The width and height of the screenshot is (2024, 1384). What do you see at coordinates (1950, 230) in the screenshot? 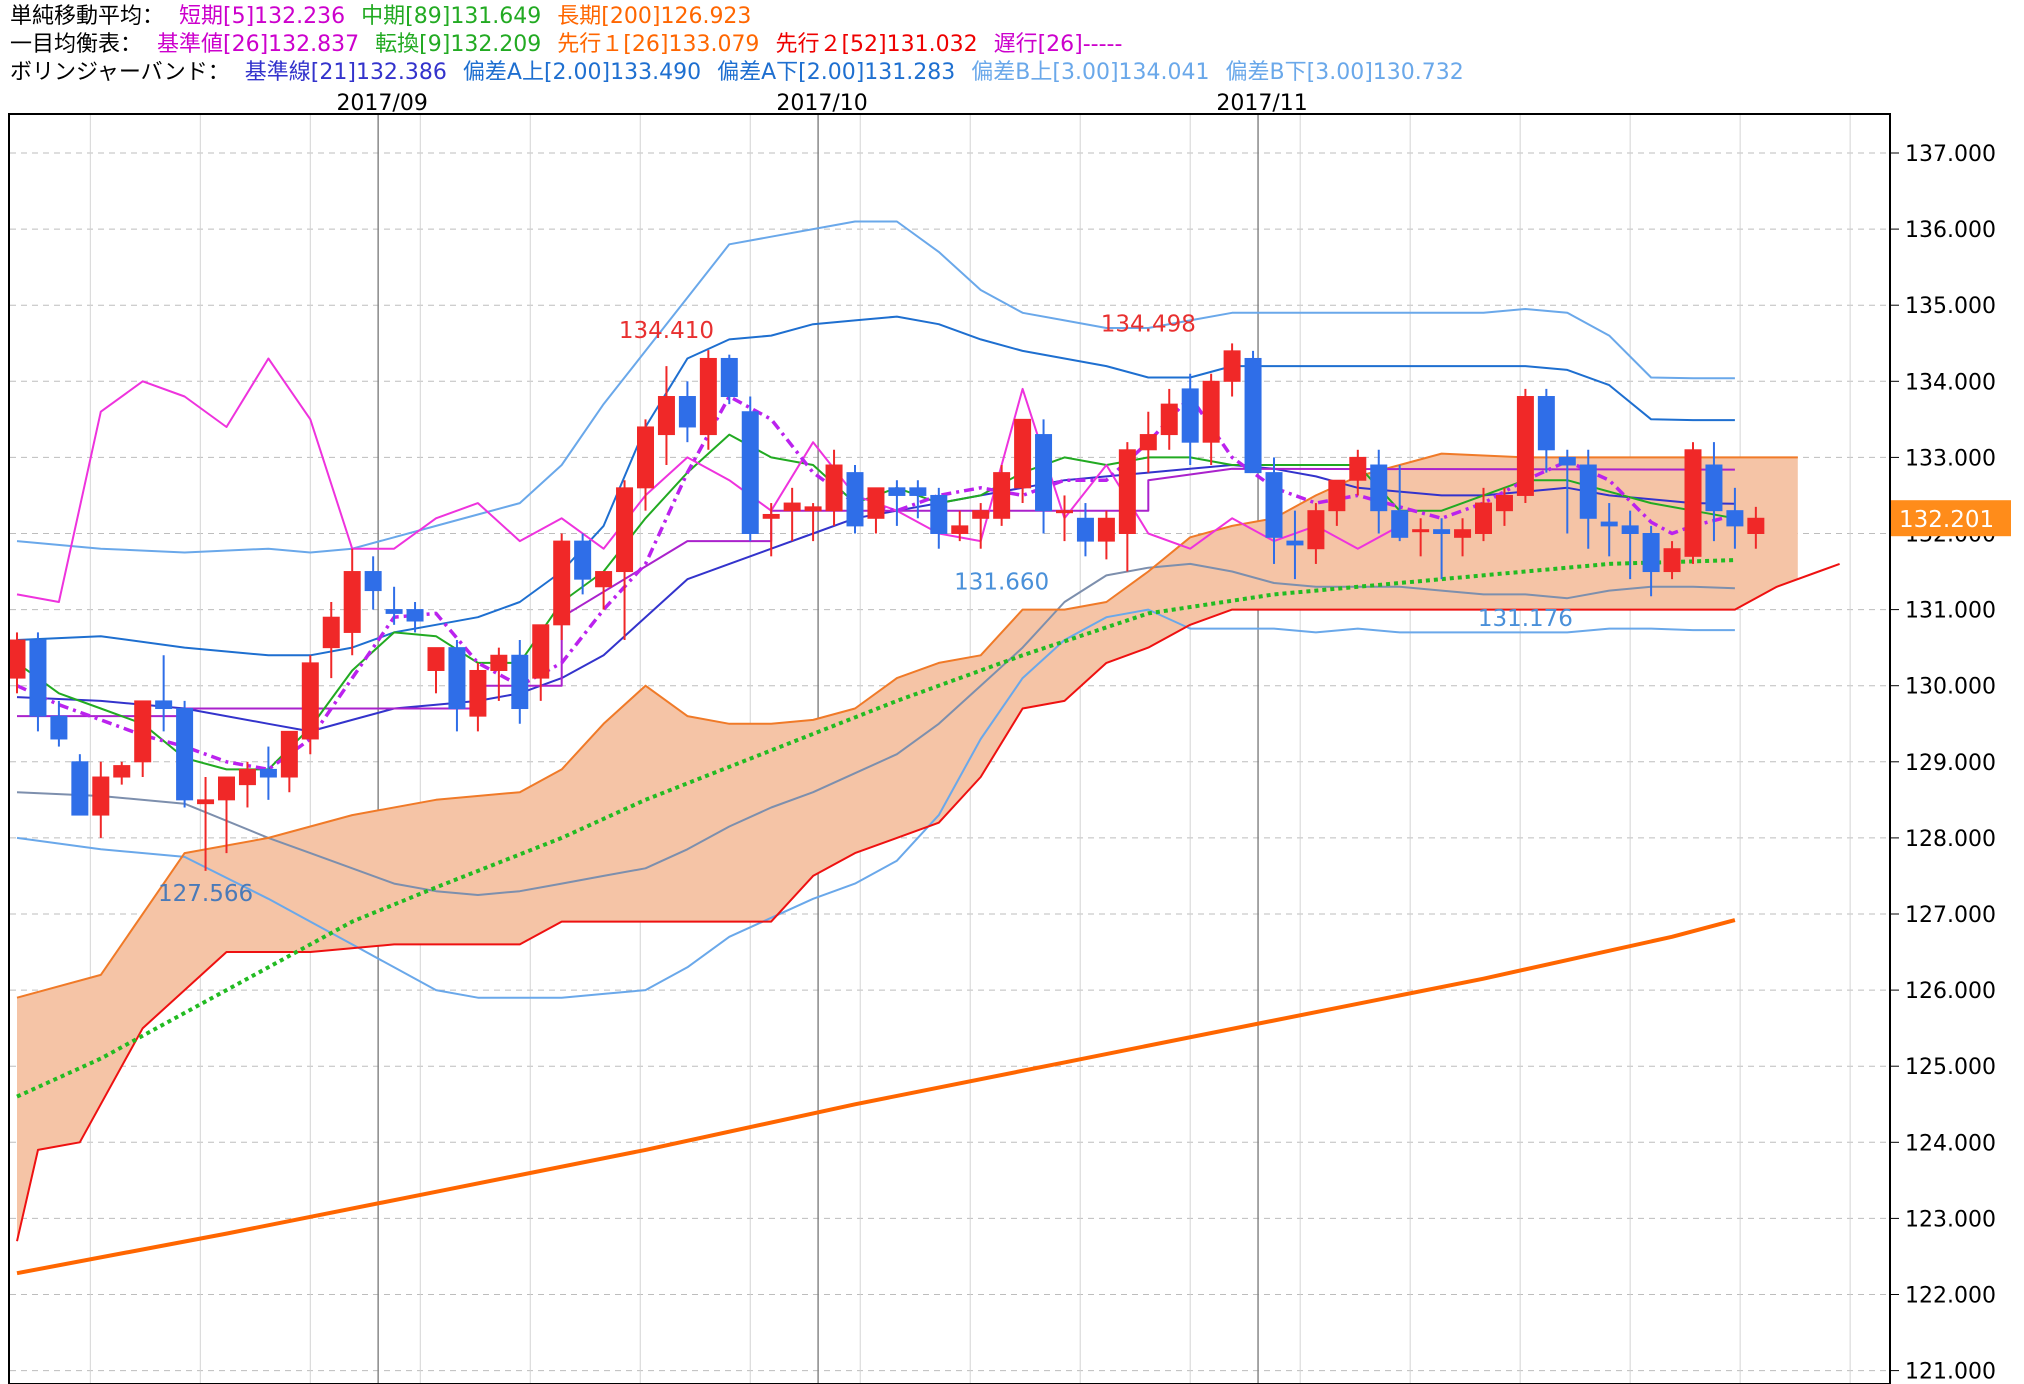
I see `y-tick-label-1: 136.000` at bounding box center [1950, 230].